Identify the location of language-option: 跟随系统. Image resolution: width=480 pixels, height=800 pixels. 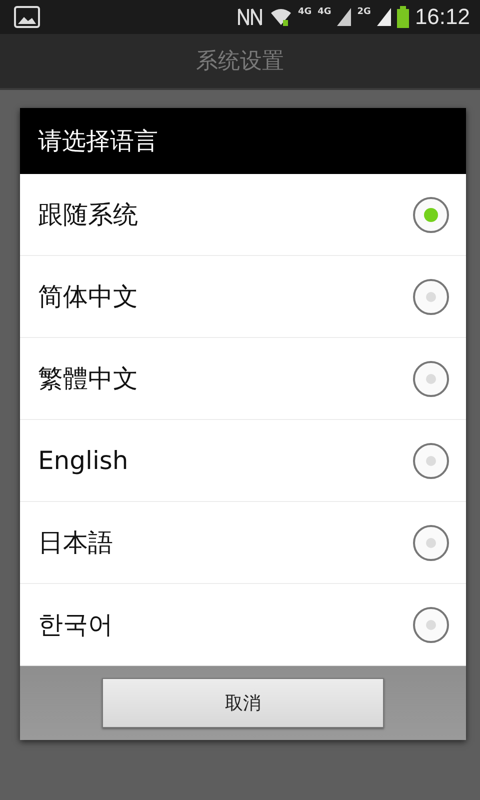
(243, 215).